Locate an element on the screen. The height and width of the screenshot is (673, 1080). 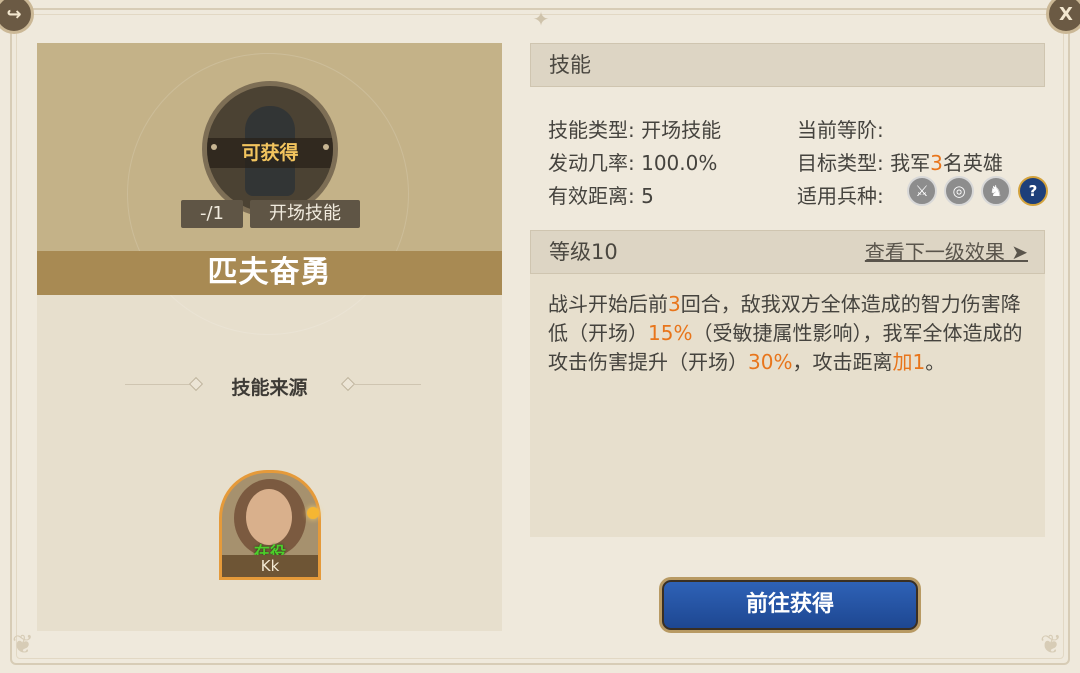
skill-medallion: 可获得 is located at coordinates (270, 149).